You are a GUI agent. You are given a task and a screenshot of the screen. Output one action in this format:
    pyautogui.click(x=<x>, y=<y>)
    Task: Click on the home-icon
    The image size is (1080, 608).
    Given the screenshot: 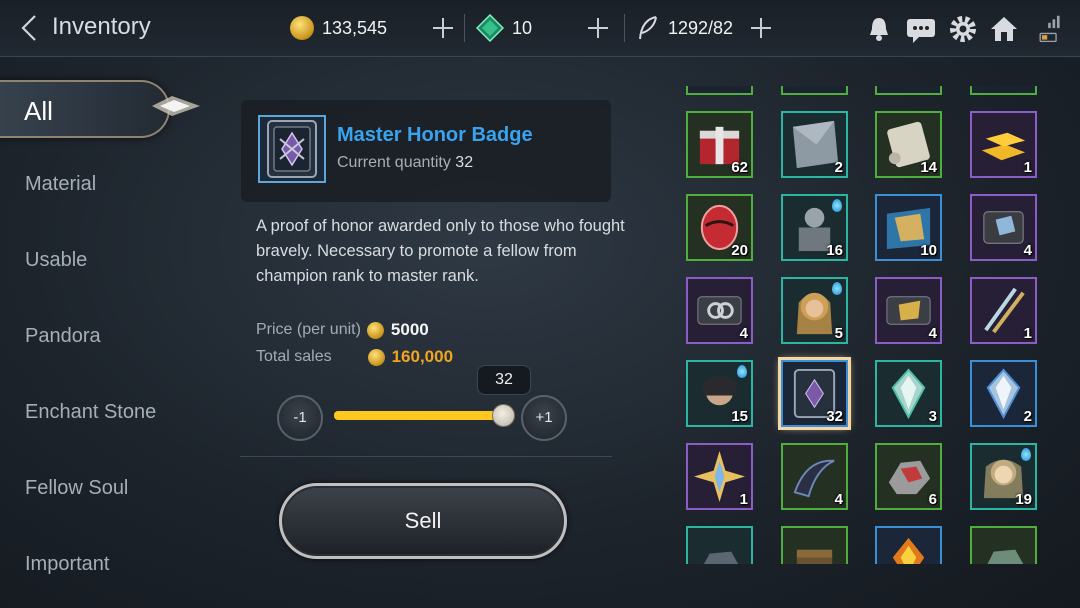 What is the action you would take?
    pyautogui.click(x=1004, y=29)
    